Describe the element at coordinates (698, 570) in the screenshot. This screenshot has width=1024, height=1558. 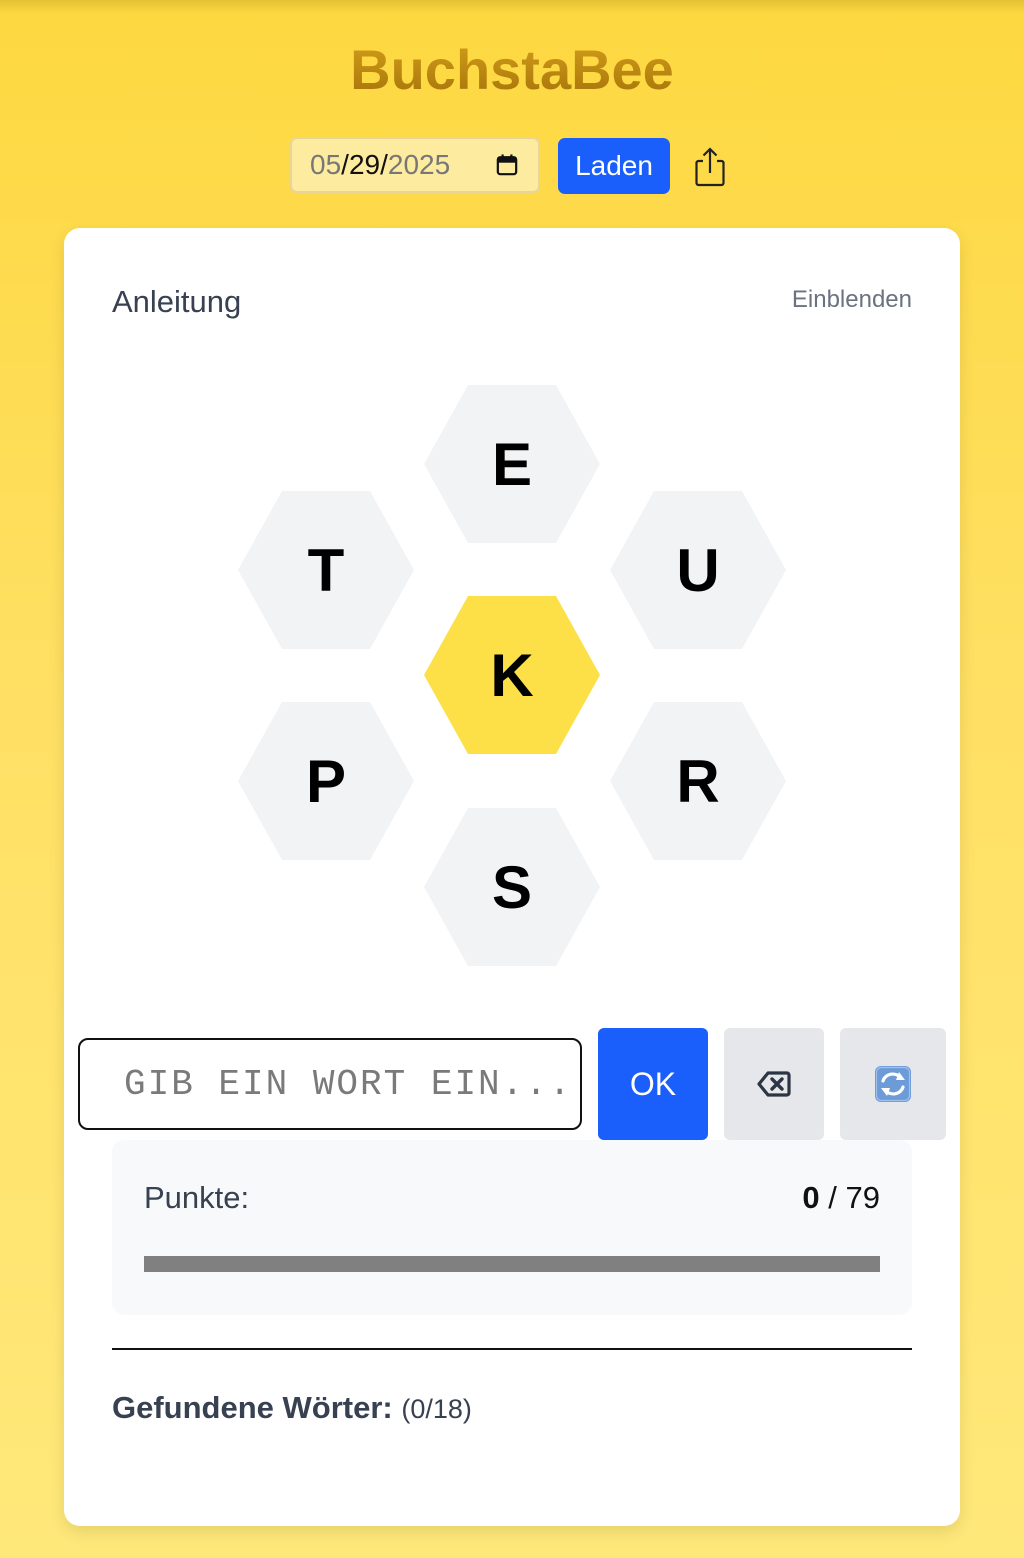
I see `letter-tile-upper-right: U` at that location.